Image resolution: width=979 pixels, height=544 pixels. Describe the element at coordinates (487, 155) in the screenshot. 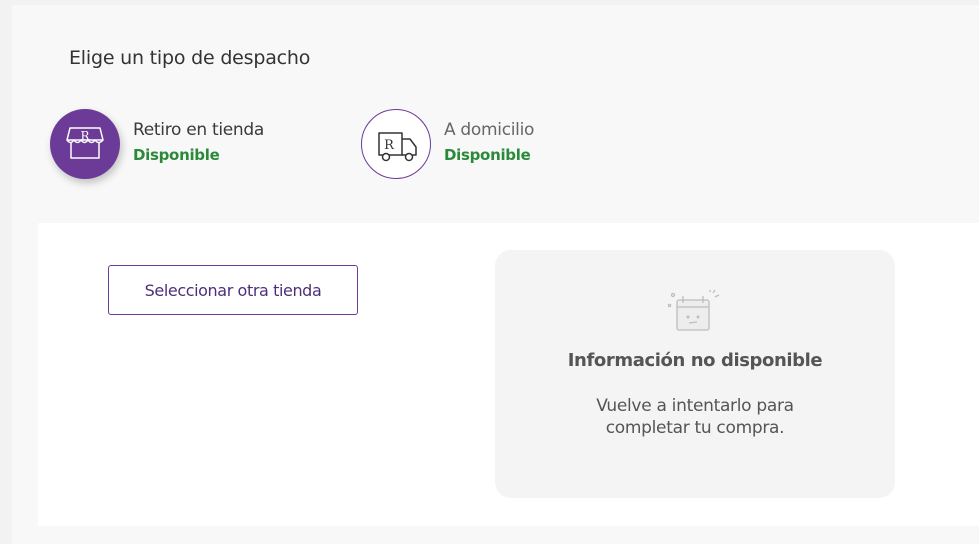

I see `home-option-status: Disponible` at that location.